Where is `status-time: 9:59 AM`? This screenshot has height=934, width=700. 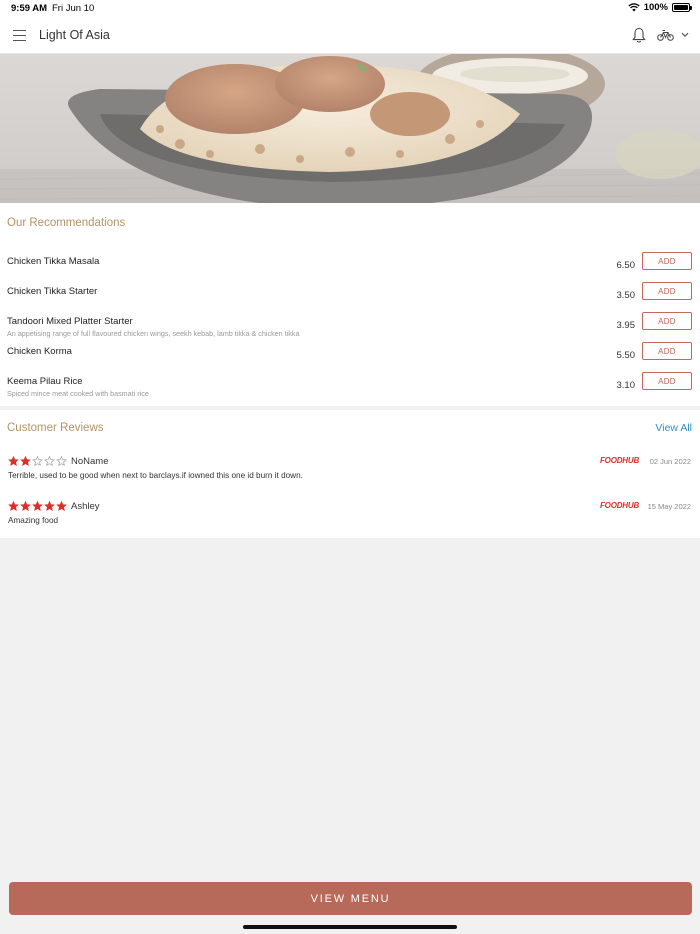
status-time: 9:59 AM is located at coordinates (29, 8).